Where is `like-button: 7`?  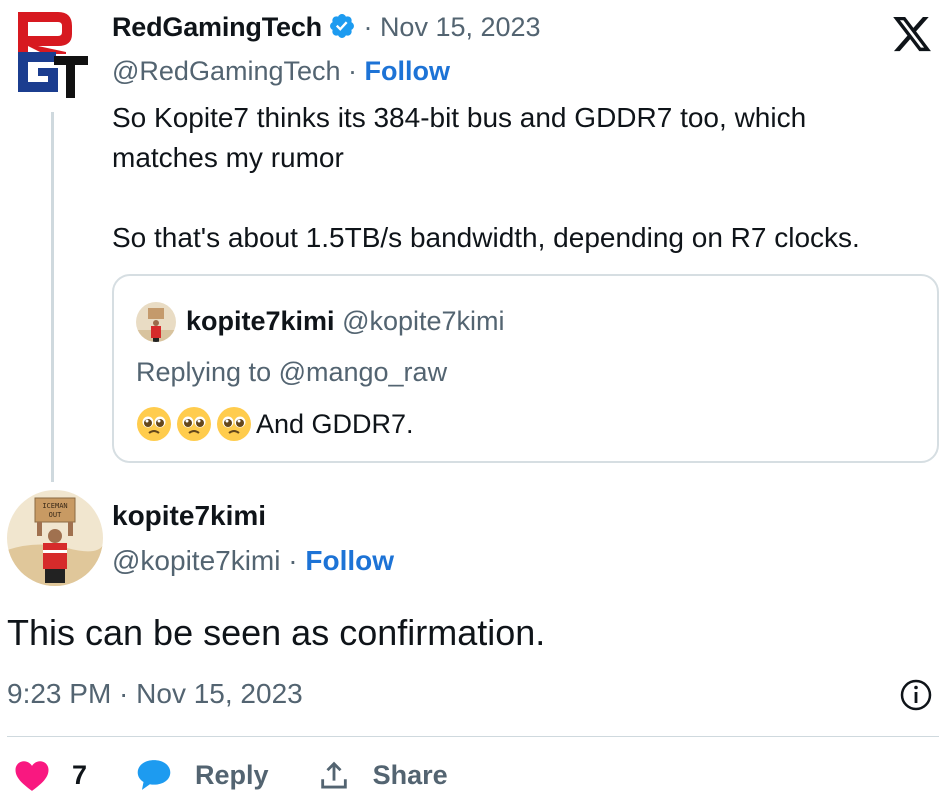 like-button: 7 is located at coordinates (50, 775).